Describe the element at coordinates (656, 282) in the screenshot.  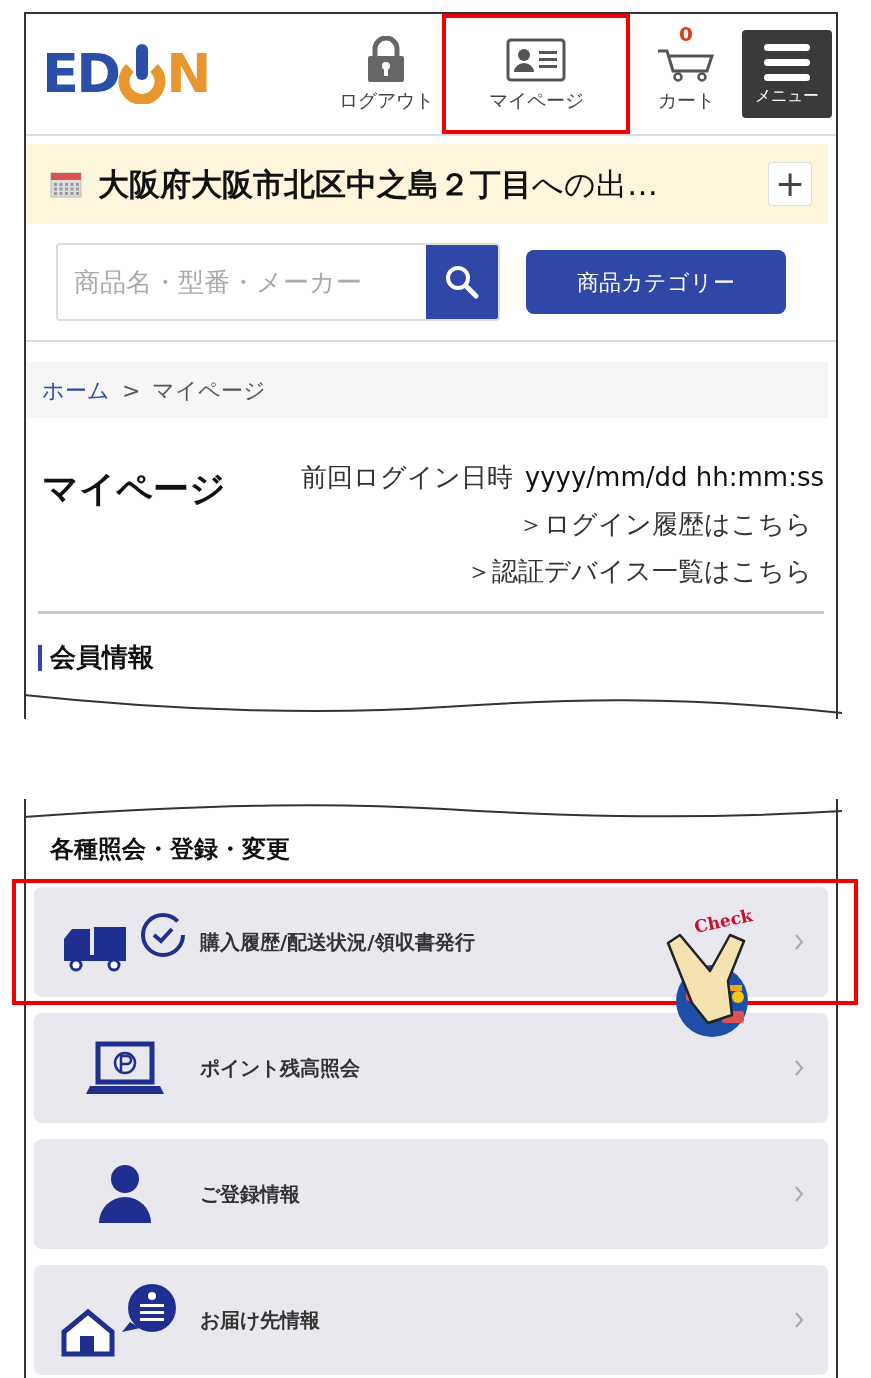
I see `category-button: 商品カテゴリー` at that location.